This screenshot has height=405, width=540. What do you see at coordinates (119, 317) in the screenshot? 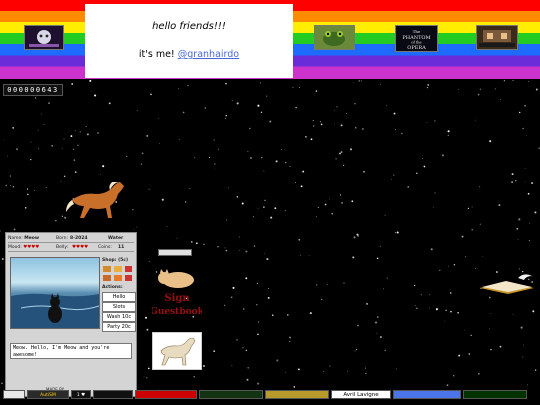
I see `pet-wash-button: Wash 10c` at bounding box center [119, 317].